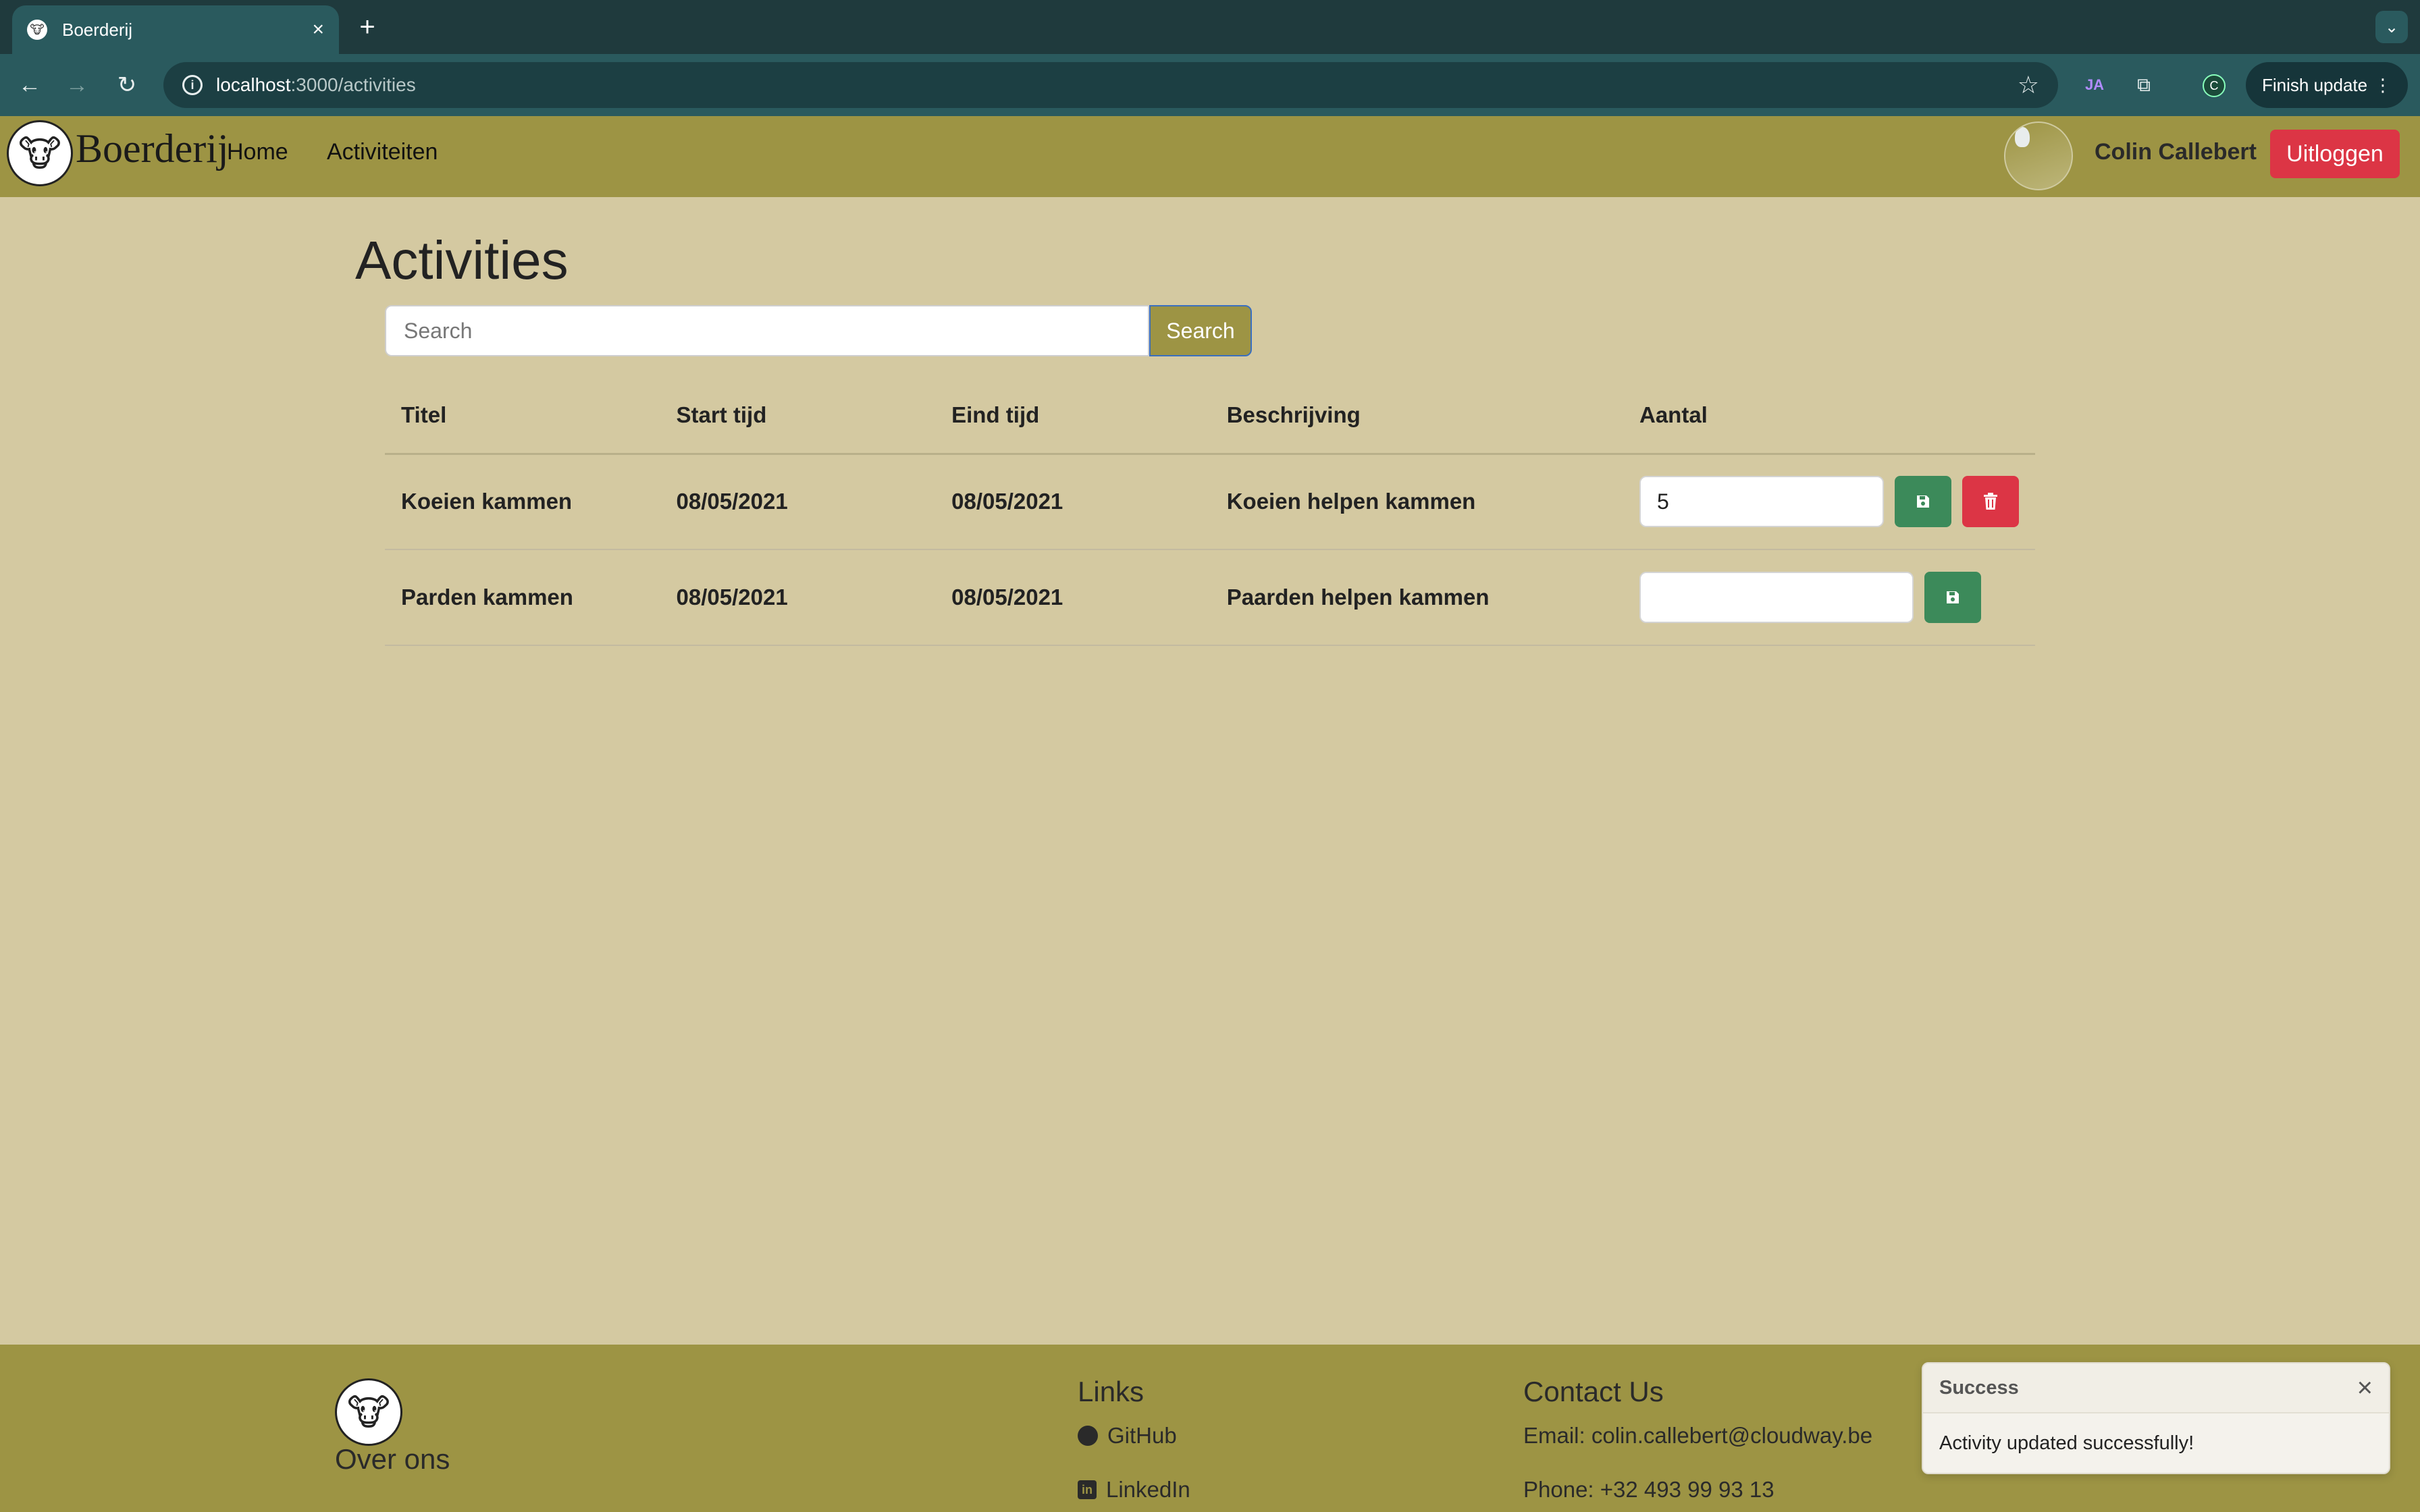  What do you see at coordinates (2391, 27) in the screenshot?
I see `tab-search-chevron-icon: ⌄` at bounding box center [2391, 27].